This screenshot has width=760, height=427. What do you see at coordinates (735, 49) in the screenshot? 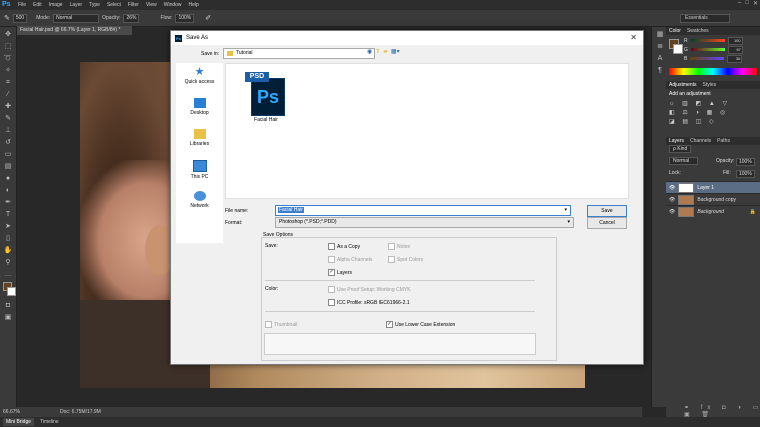
I see `g-value: 67` at bounding box center [735, 49].